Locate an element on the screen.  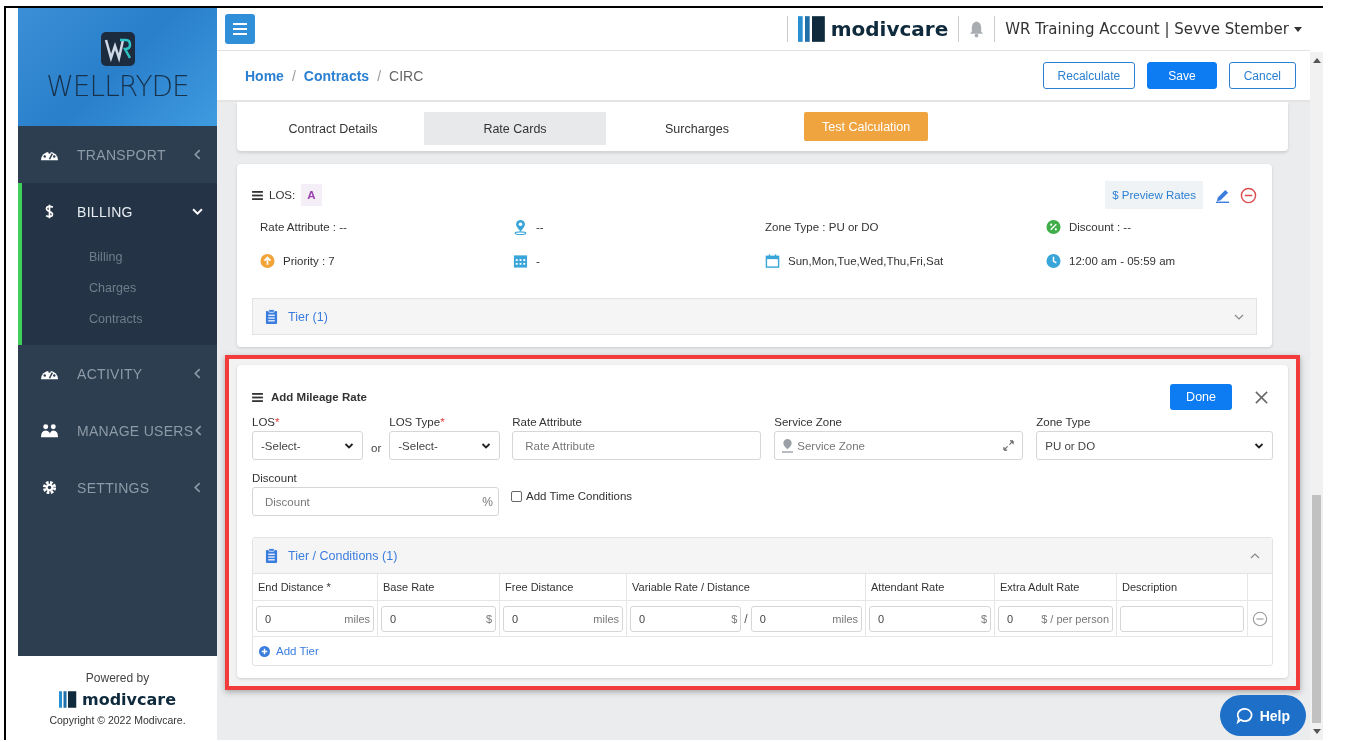
caret-icon is located at coordinates (1298, 29).